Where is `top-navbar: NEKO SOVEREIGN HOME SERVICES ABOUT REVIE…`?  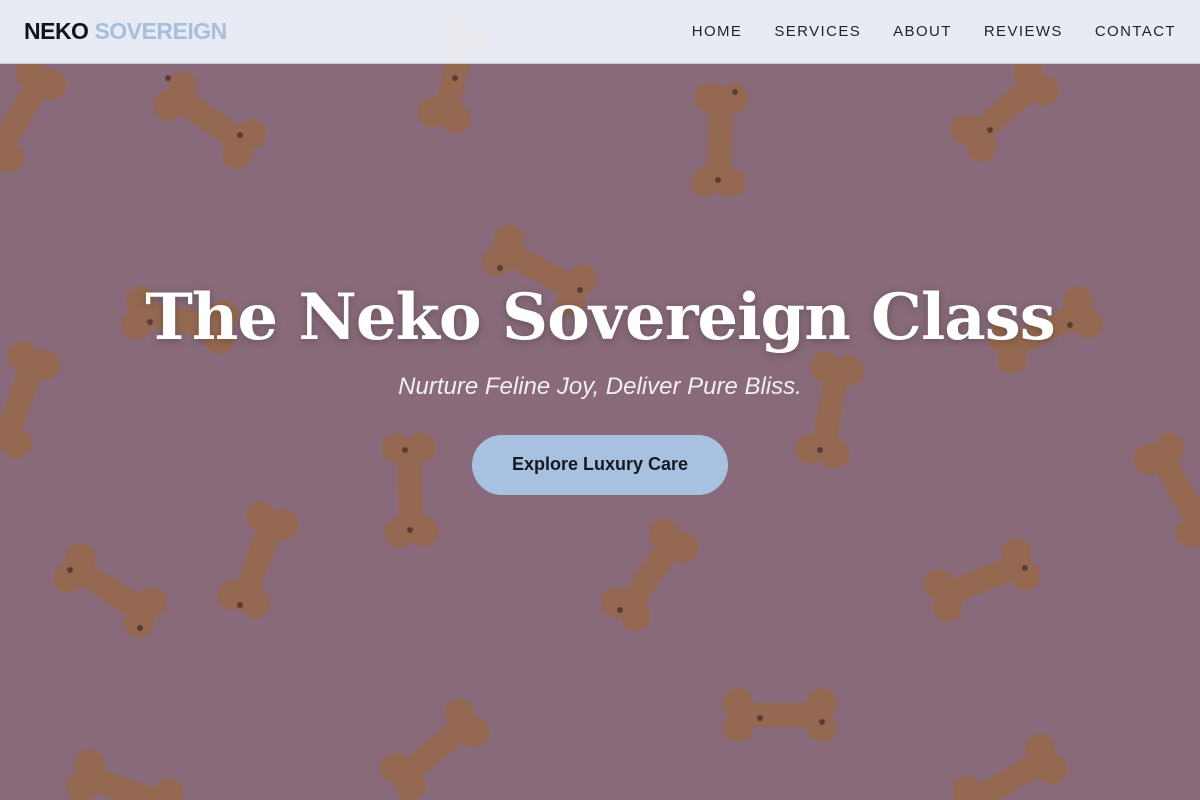 top-navbar: NEKO SOVEREIGN HOME SERVICES ABOUT REVIE… is located at coordinates (600, 32).